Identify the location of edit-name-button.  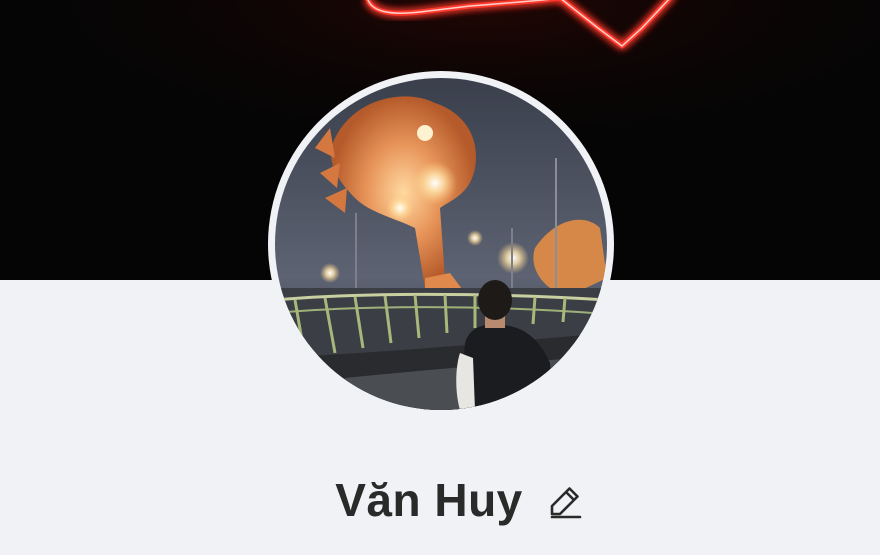
(565, 501).